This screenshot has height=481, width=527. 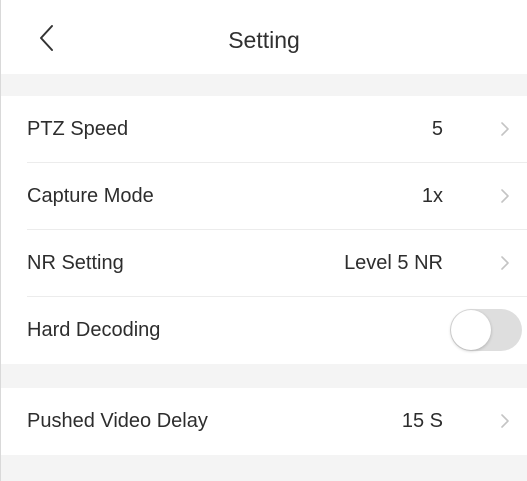 I want to click on hard-decoding-toggle, so click(x=486, y=330).